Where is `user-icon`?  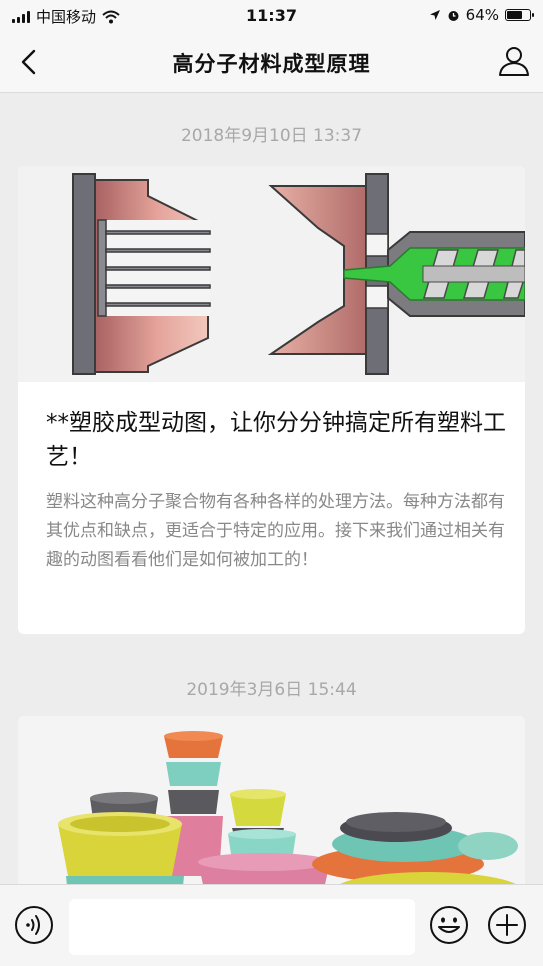 user-icon is located at coordinates (514, 61).